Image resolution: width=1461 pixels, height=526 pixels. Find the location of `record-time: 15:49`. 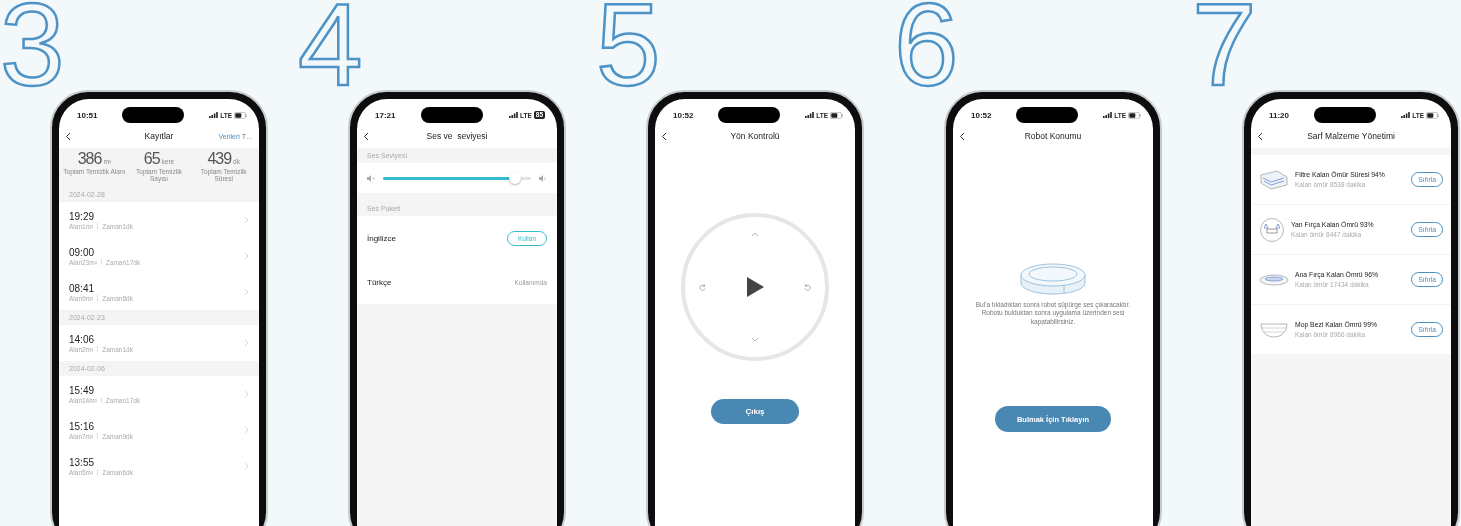

record-time: 15:49 is located at coordinates (82, 390).